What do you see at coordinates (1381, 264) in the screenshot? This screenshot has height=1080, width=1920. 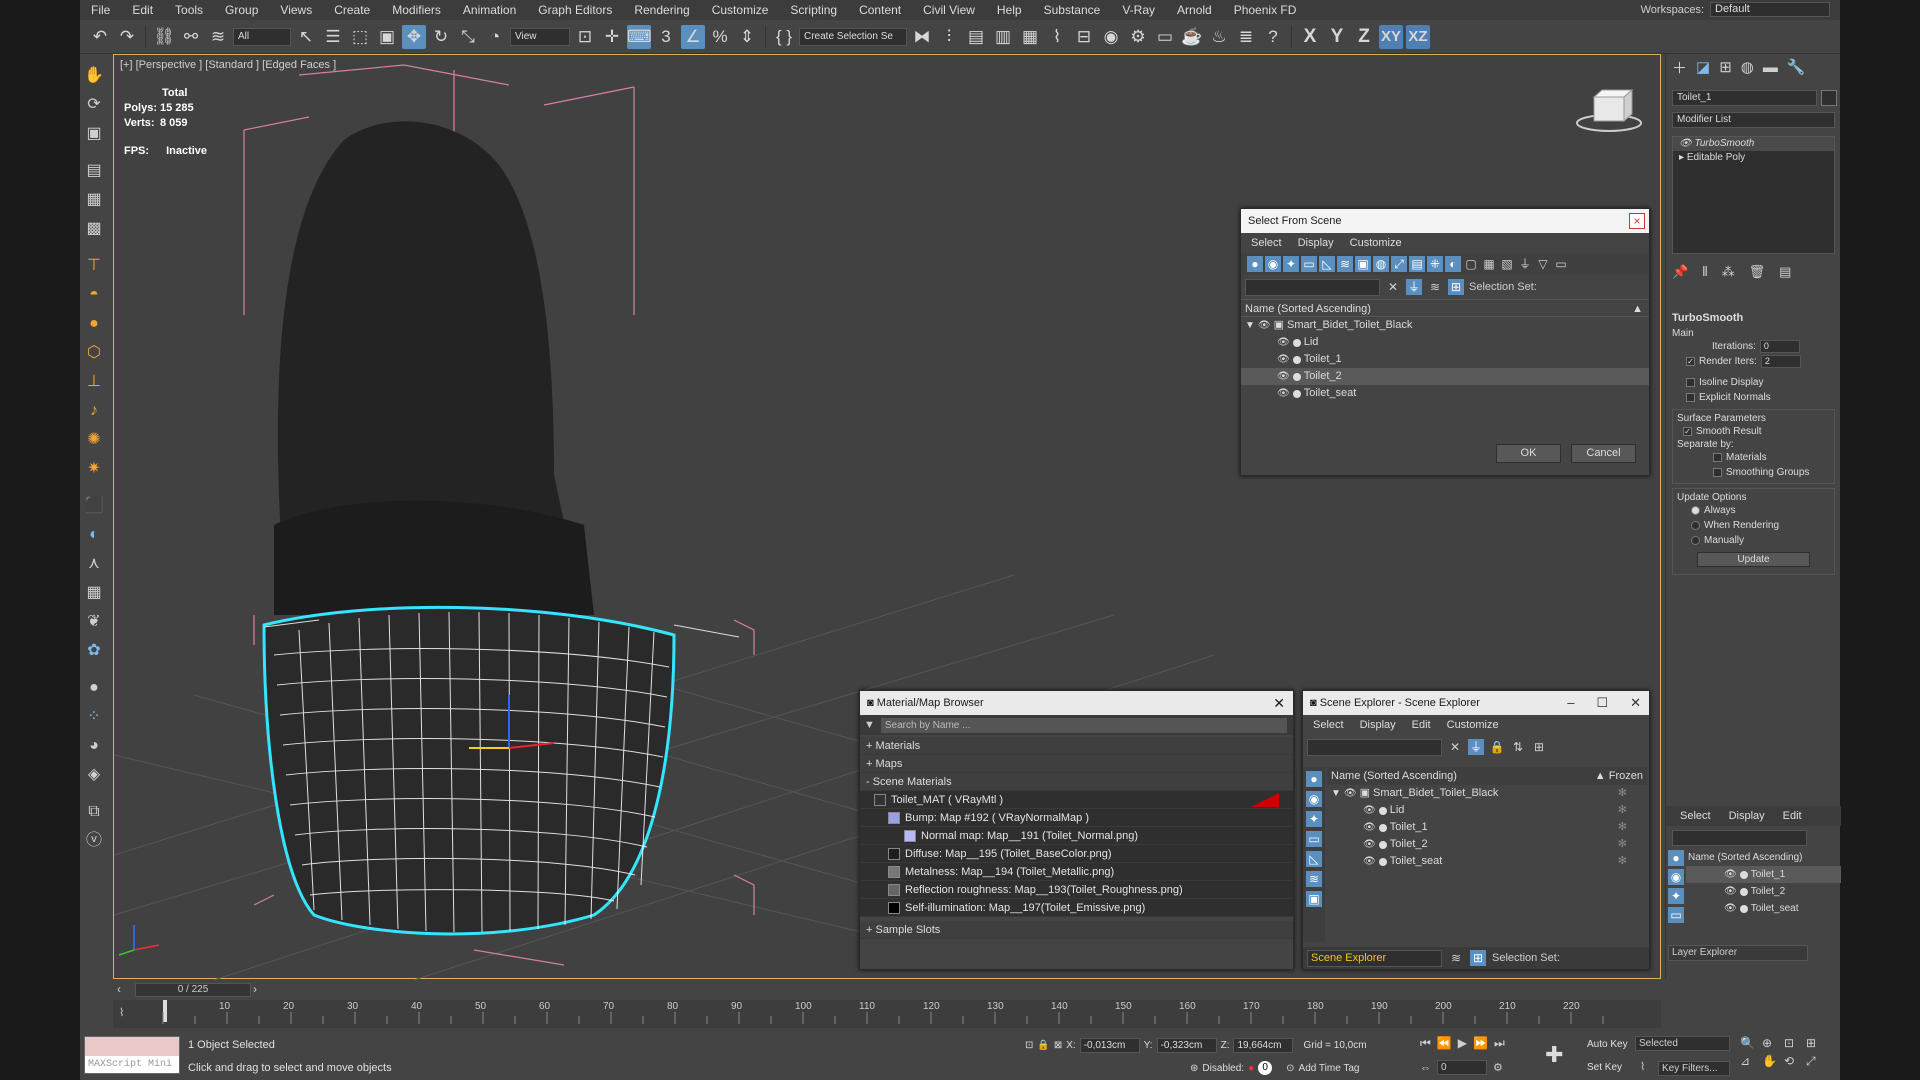 I see `display-xrefs-icon: ◍` at bounding box center [1381, 264].